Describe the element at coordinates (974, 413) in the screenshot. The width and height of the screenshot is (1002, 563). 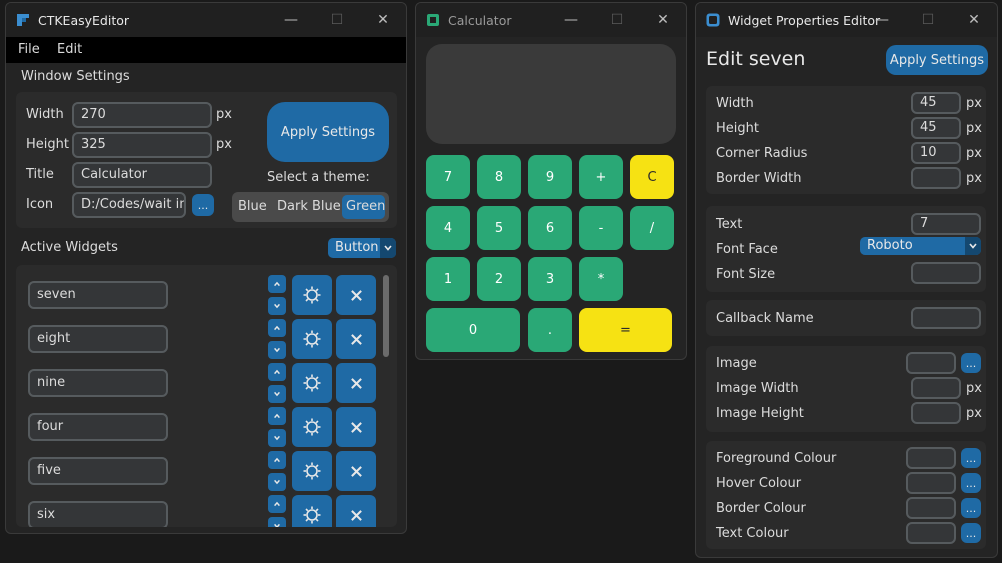
I see `image-height-unit: px` at that location.